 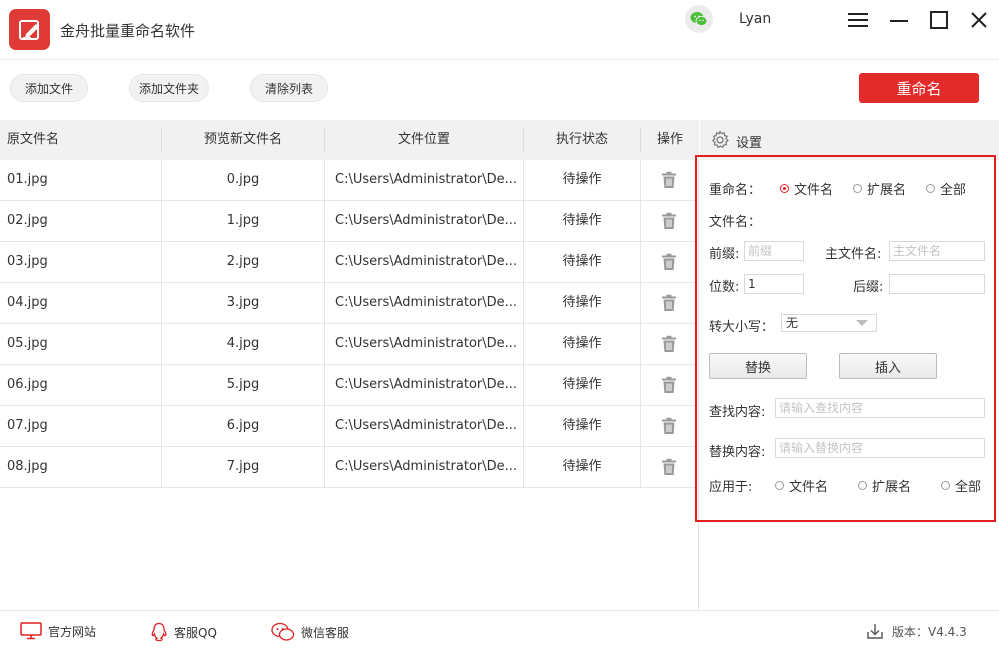 What do you see at coordinates (979, 20) in the screenshot?
I see `close-icon` at bounding box center [979, 20].